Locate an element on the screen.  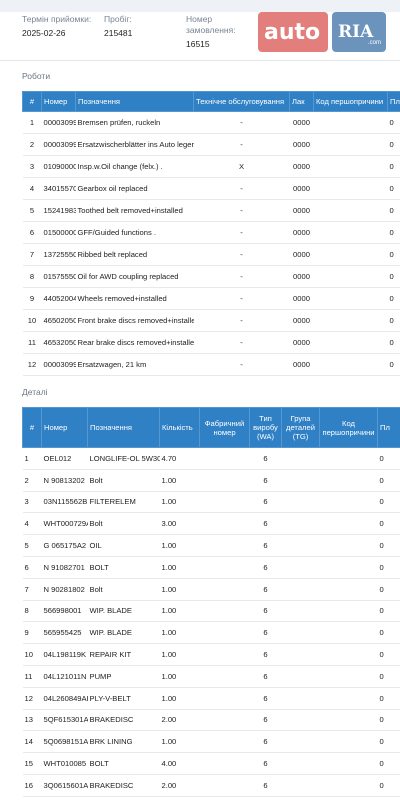
reception-date-field: Термін прийомки: 2025-02-26 is located at coordinates (56, 26).